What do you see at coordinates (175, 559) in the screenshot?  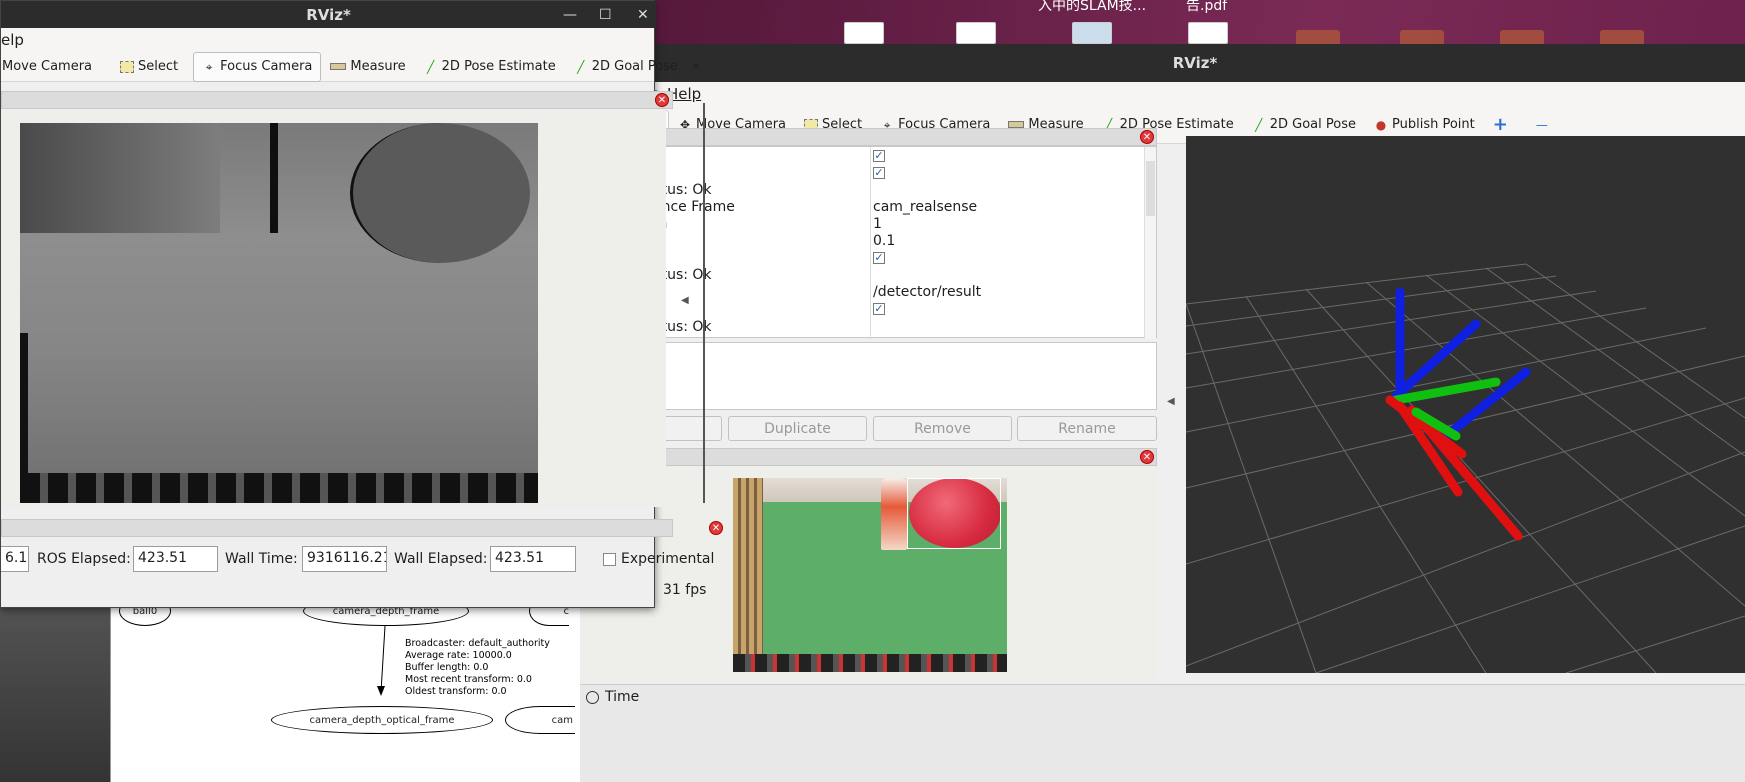 I see `ros-elapsed-field: 423.51` at bounding box center [175, 559].